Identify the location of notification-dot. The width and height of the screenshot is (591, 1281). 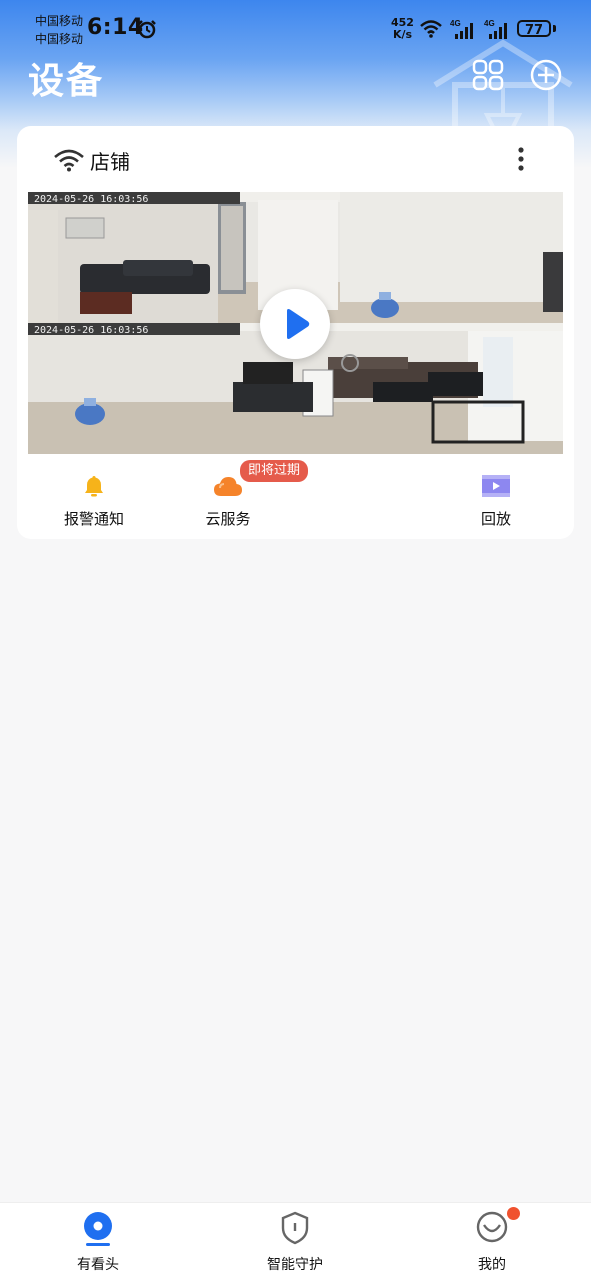
(513, 1213).